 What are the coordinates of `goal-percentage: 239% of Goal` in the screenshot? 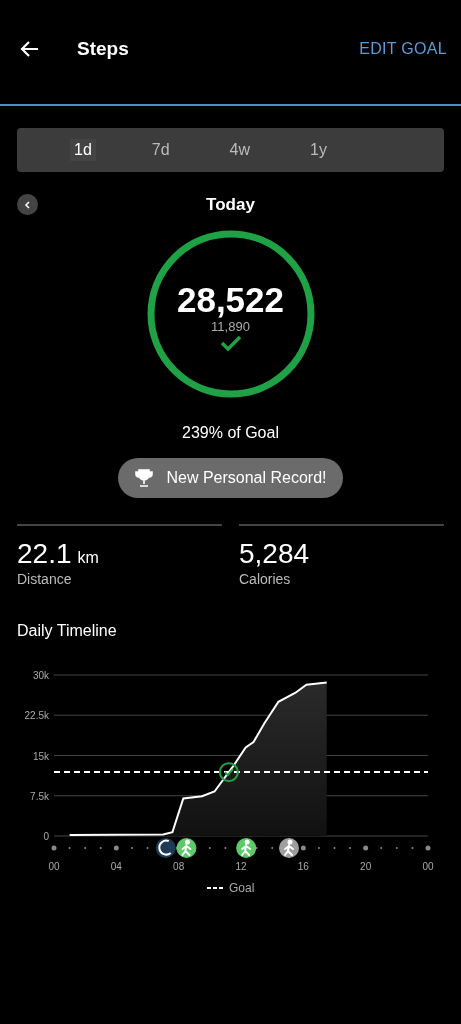 It's located at (230, 433).